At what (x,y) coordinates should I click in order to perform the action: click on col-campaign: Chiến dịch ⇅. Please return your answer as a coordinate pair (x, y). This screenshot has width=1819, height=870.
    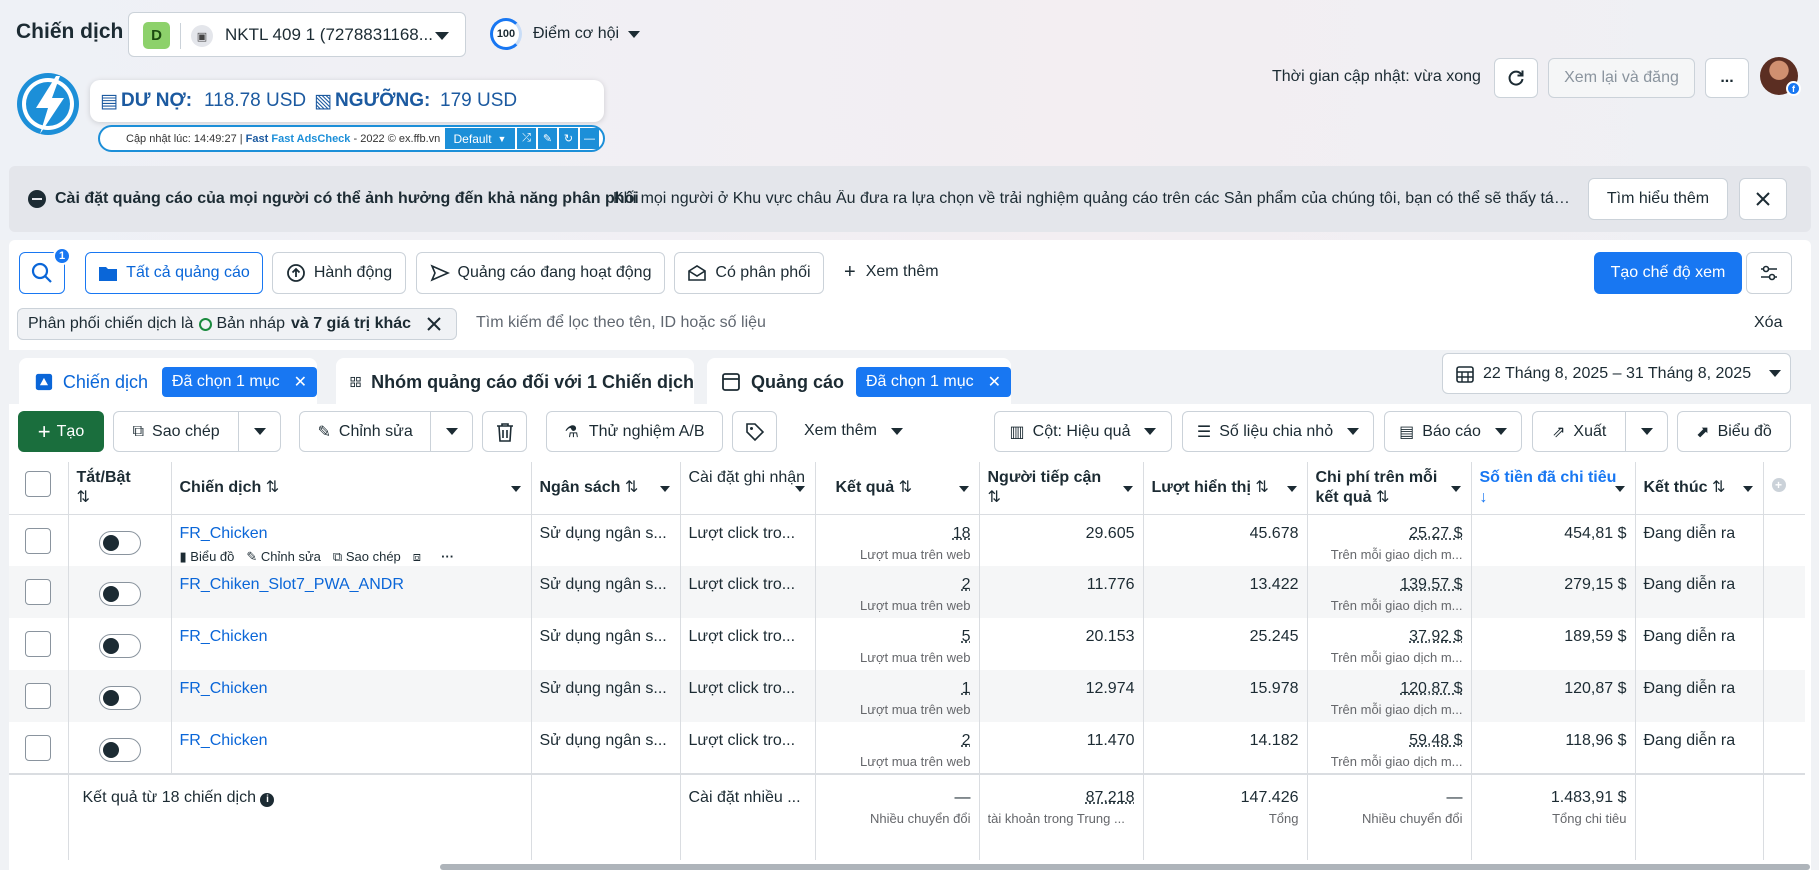
    Looking at the image, I should click on (351, 488).